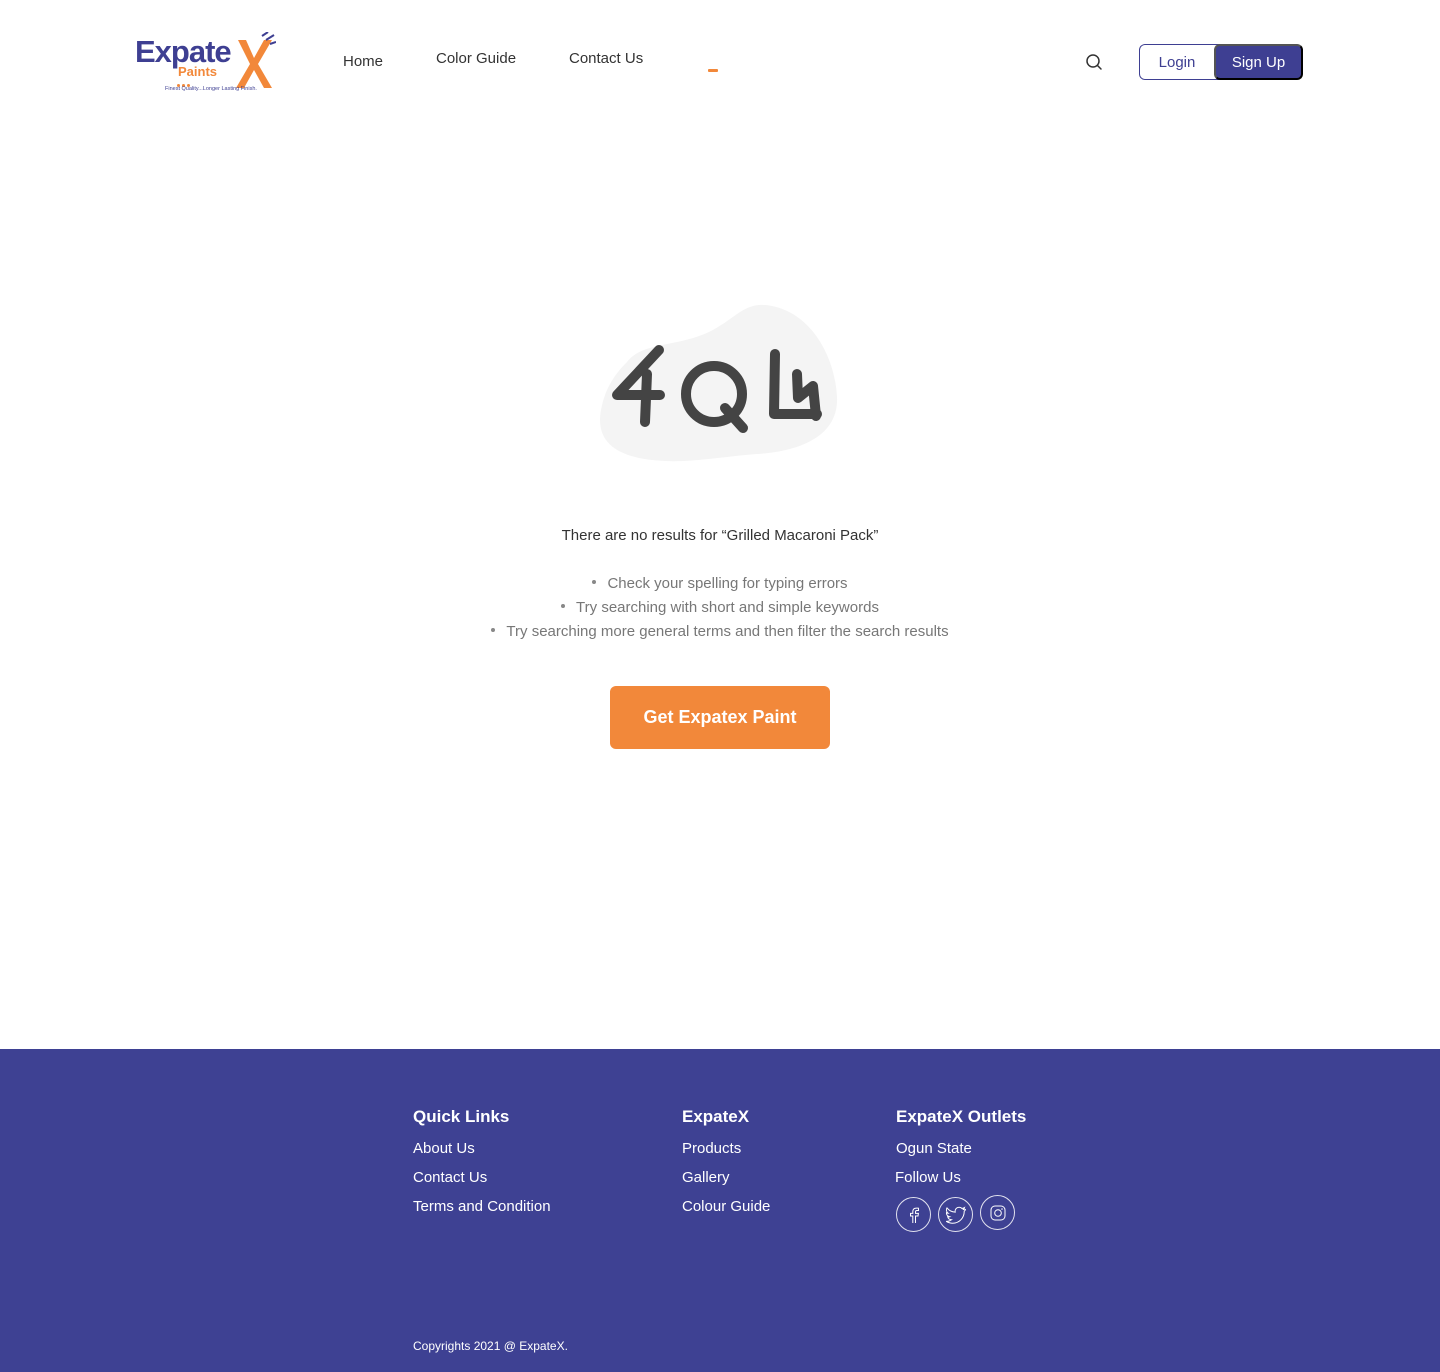 The width and height of the screenshot is (1440, 1372). Describe the element at coordinates (1258, 62) in the screenshot. I see `signup-button: Sign Up` at that location.